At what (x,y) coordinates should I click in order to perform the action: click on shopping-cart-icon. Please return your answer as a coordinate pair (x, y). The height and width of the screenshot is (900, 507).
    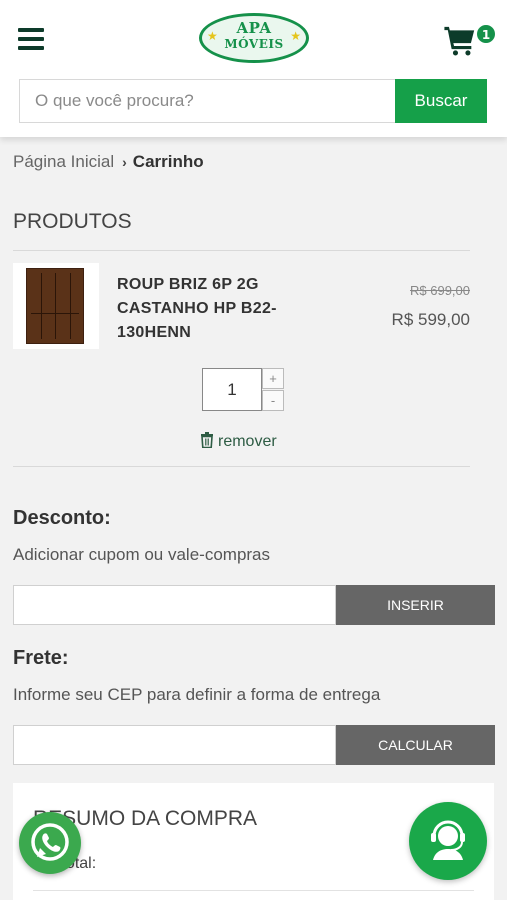
    Looking at the image, I should click on (459, 41).